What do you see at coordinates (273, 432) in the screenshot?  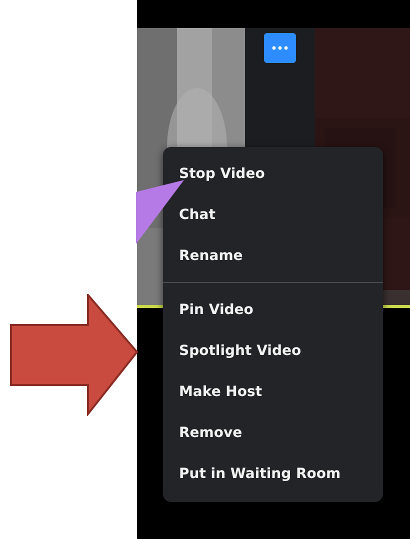 I see `menu-item: Remove` at bounding box center [273, 432].